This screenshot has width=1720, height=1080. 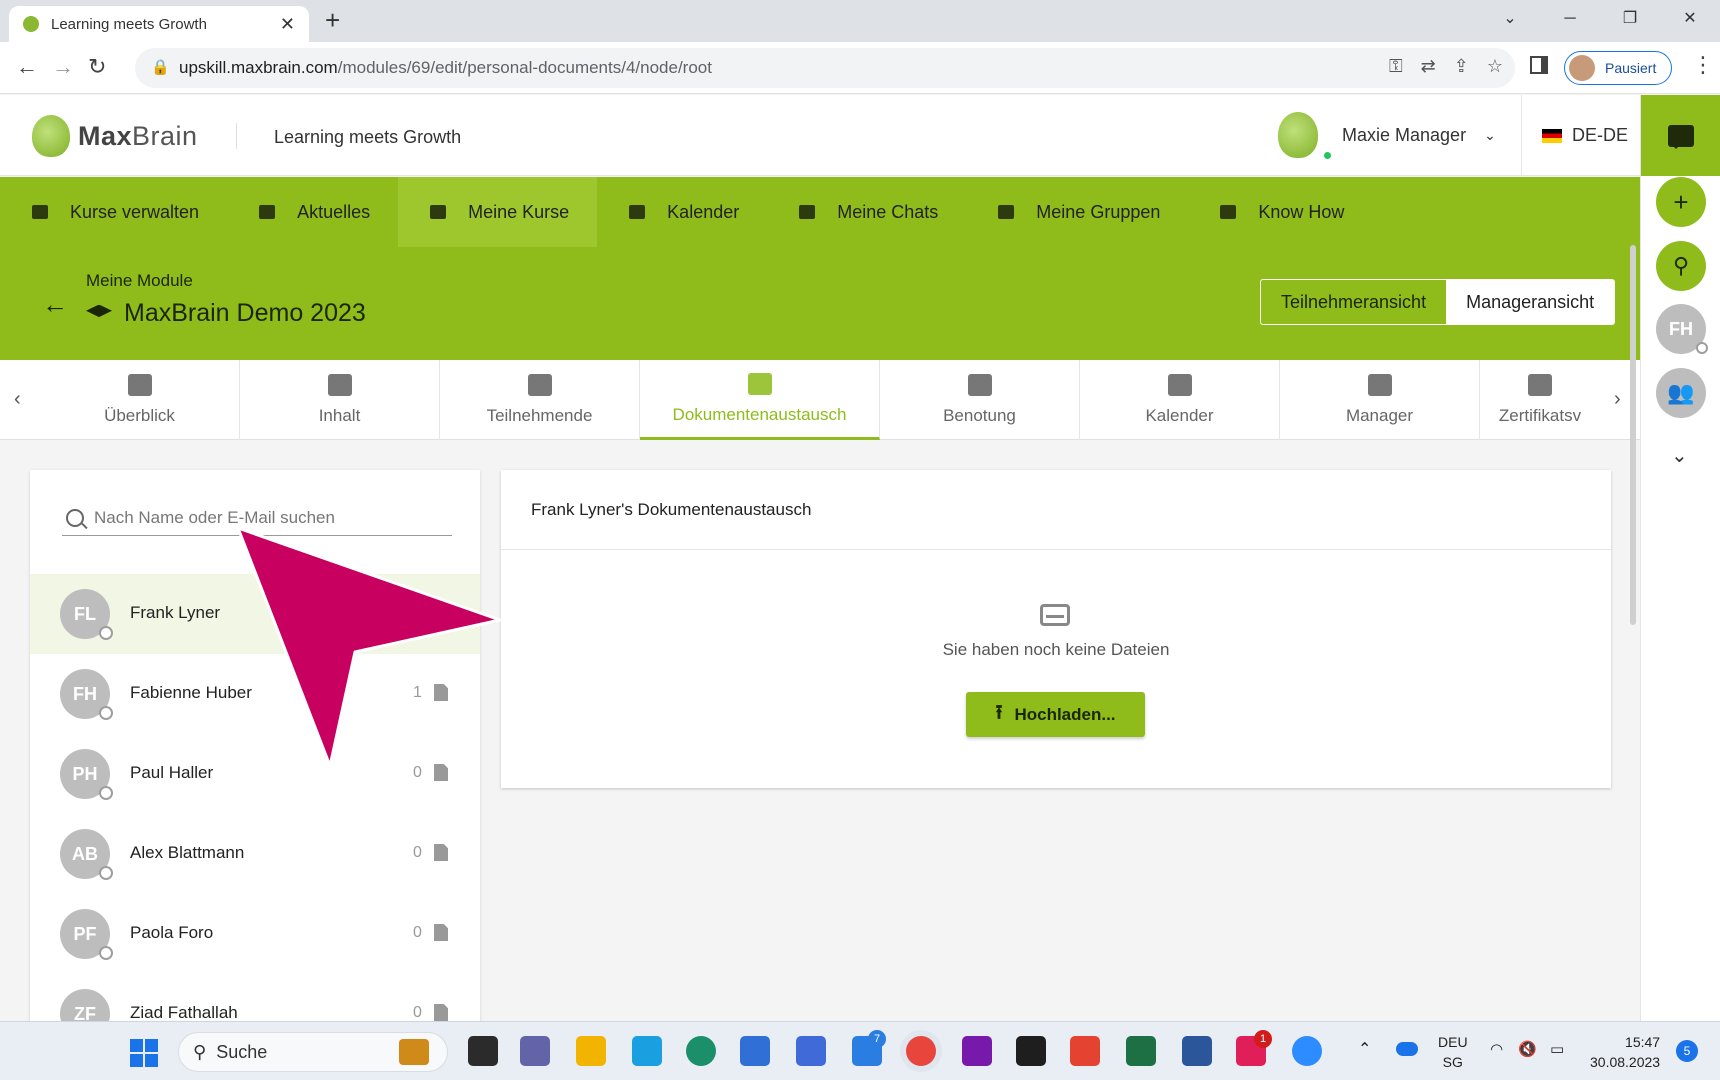 I want to click on user-menu: Maxie Manager ⌄, so click(x=1387, y=136).